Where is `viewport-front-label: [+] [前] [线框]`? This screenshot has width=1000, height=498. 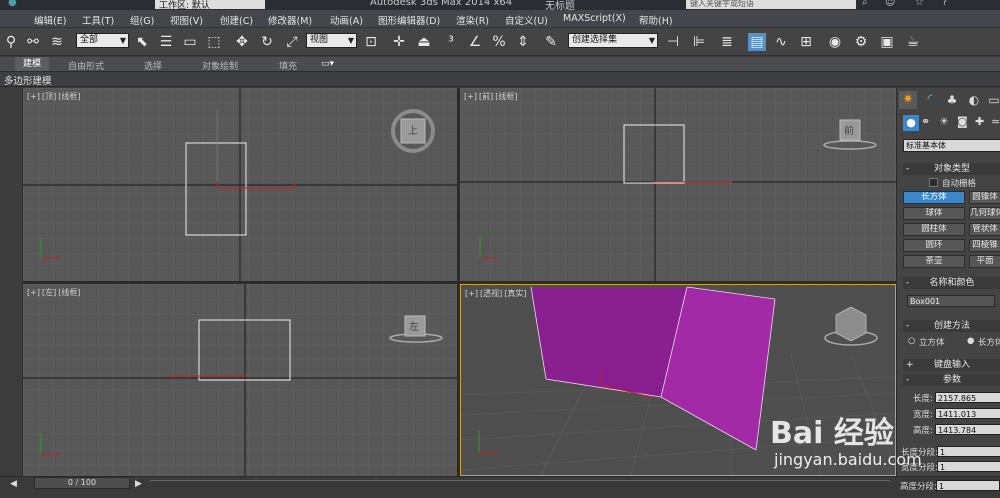
viewport-front-label: [+] [前] [线框] is located at coordinates (491, 96).